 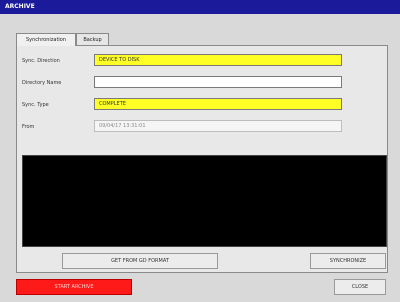 What do you see at coordinates (218, 104) in the screenshot?
I see `sync-type-field: COMPLETE` at bounding box center [218, 104].